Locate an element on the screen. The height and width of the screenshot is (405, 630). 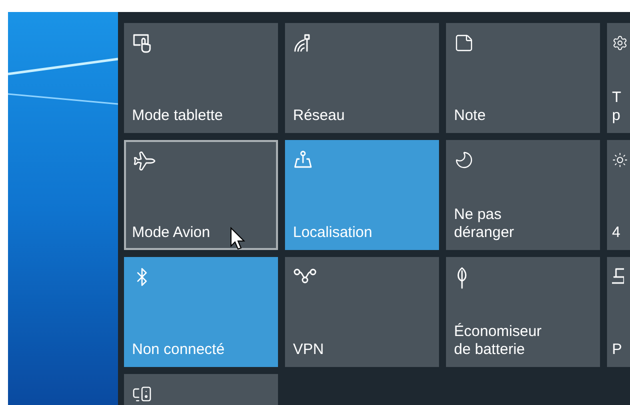
quick-action-tile: Économiseur de batterie is located at coordinates (523, 312).